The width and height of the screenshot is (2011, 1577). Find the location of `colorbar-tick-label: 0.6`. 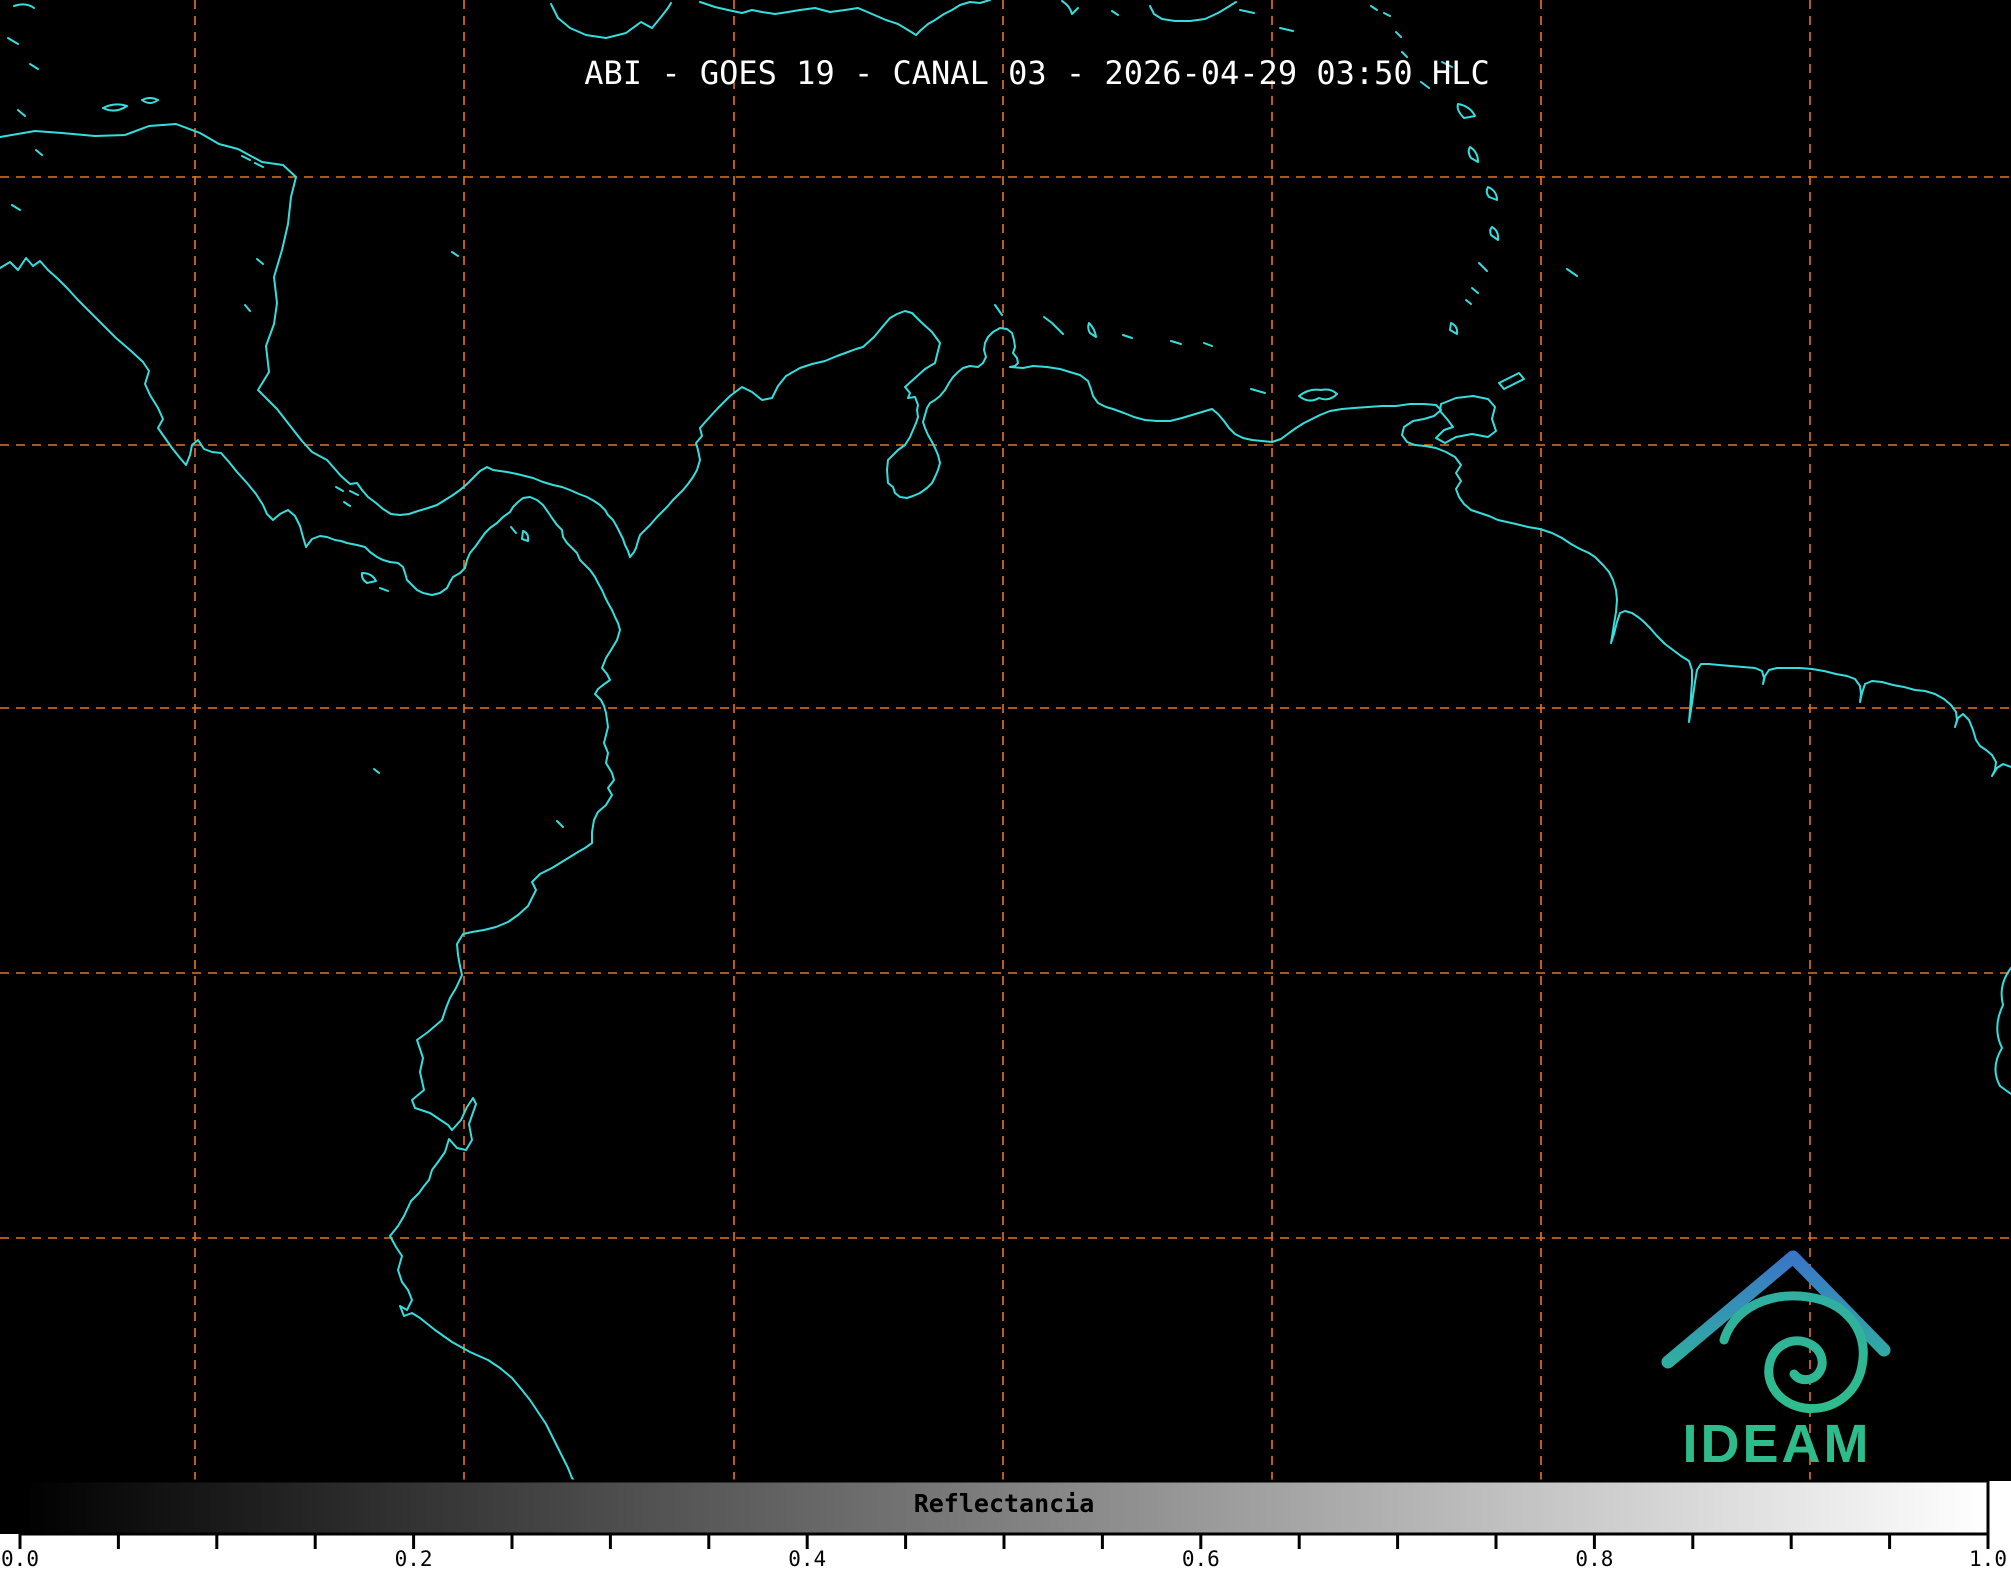

colorbar-tick-label: 0.6 is located at coordinates (1201, 1559).